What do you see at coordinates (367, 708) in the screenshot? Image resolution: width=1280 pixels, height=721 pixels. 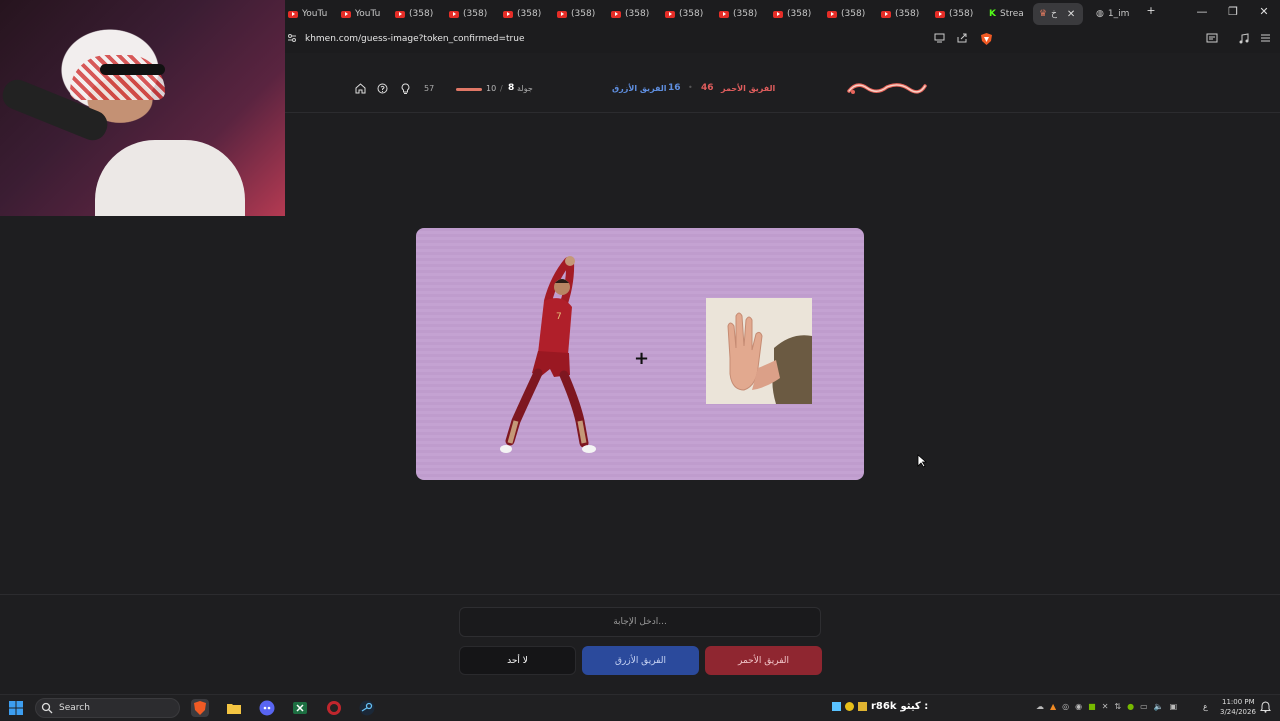 I see `taskbar-steam-icon` at bounding box center [367, 708].